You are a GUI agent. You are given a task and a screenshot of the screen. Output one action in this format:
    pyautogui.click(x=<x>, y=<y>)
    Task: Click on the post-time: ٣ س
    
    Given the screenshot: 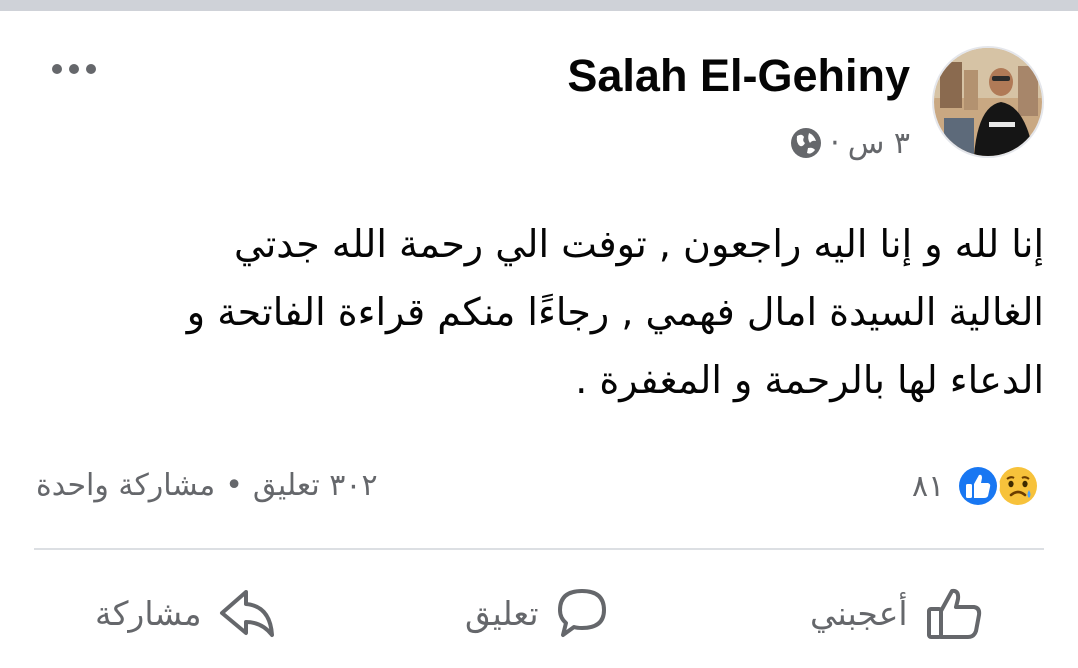 What is the action you would take?
    pyautogui.click(x=879, y=143)
    